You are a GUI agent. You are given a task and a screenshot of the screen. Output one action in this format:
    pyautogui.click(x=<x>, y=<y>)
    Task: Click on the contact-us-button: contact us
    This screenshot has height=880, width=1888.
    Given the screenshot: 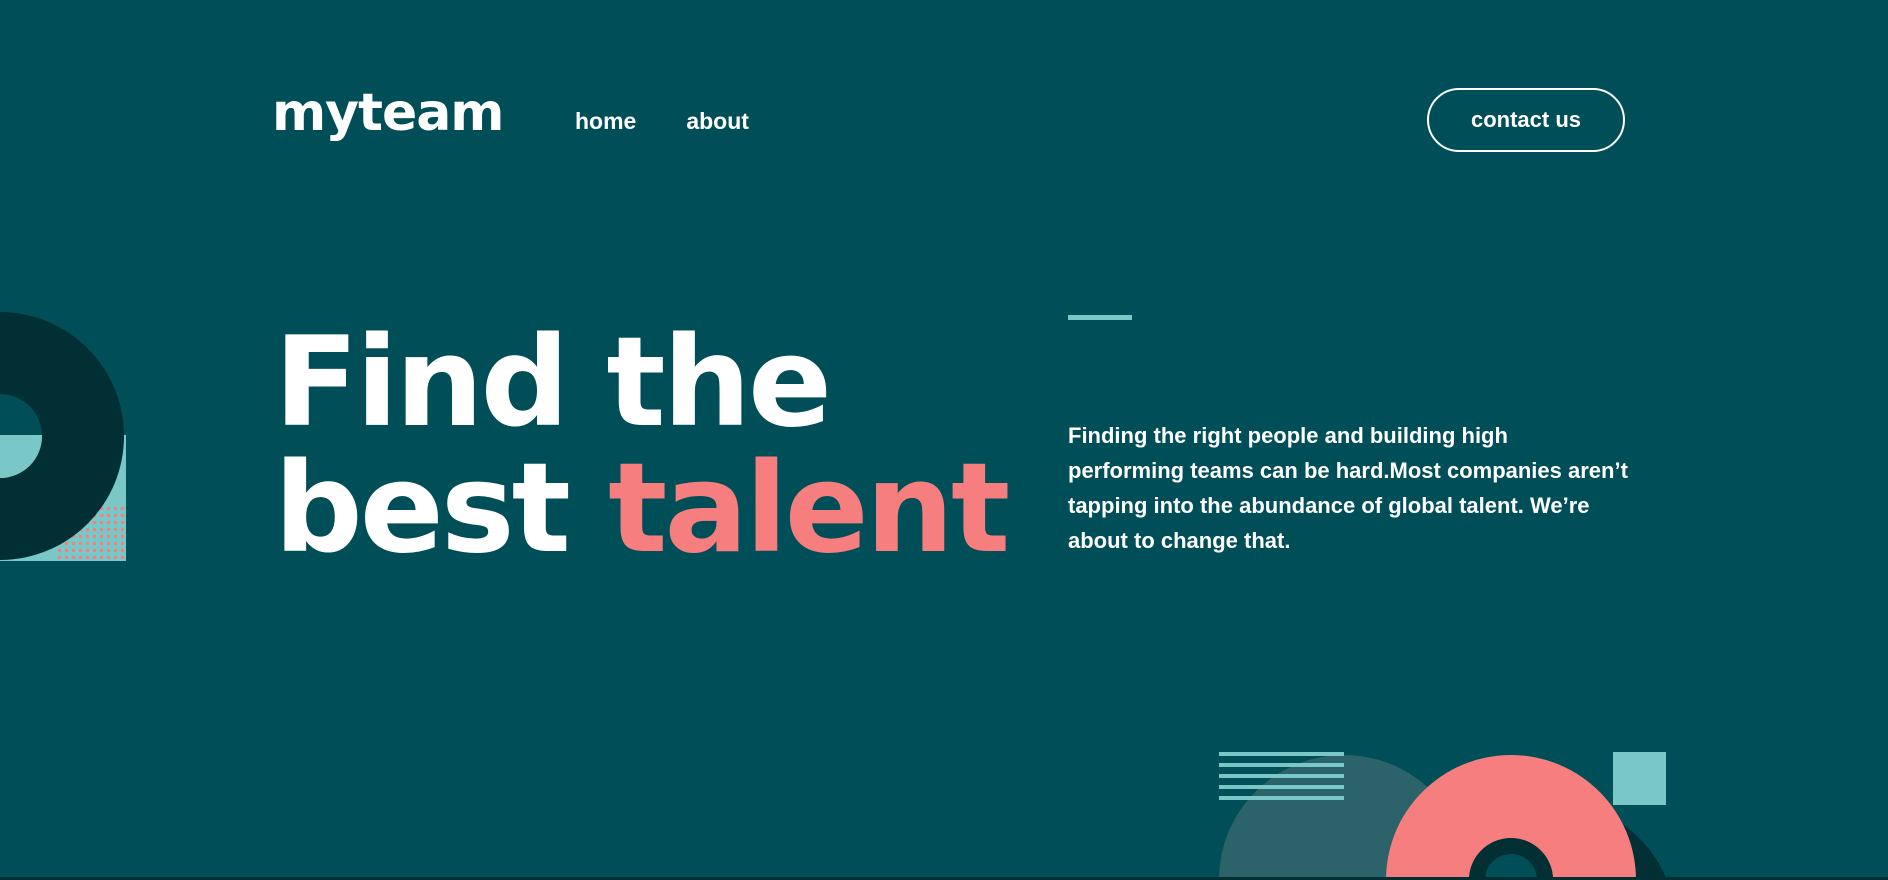 What is the action you would take?
    pyautogui.click(x=1526, y=120)
    